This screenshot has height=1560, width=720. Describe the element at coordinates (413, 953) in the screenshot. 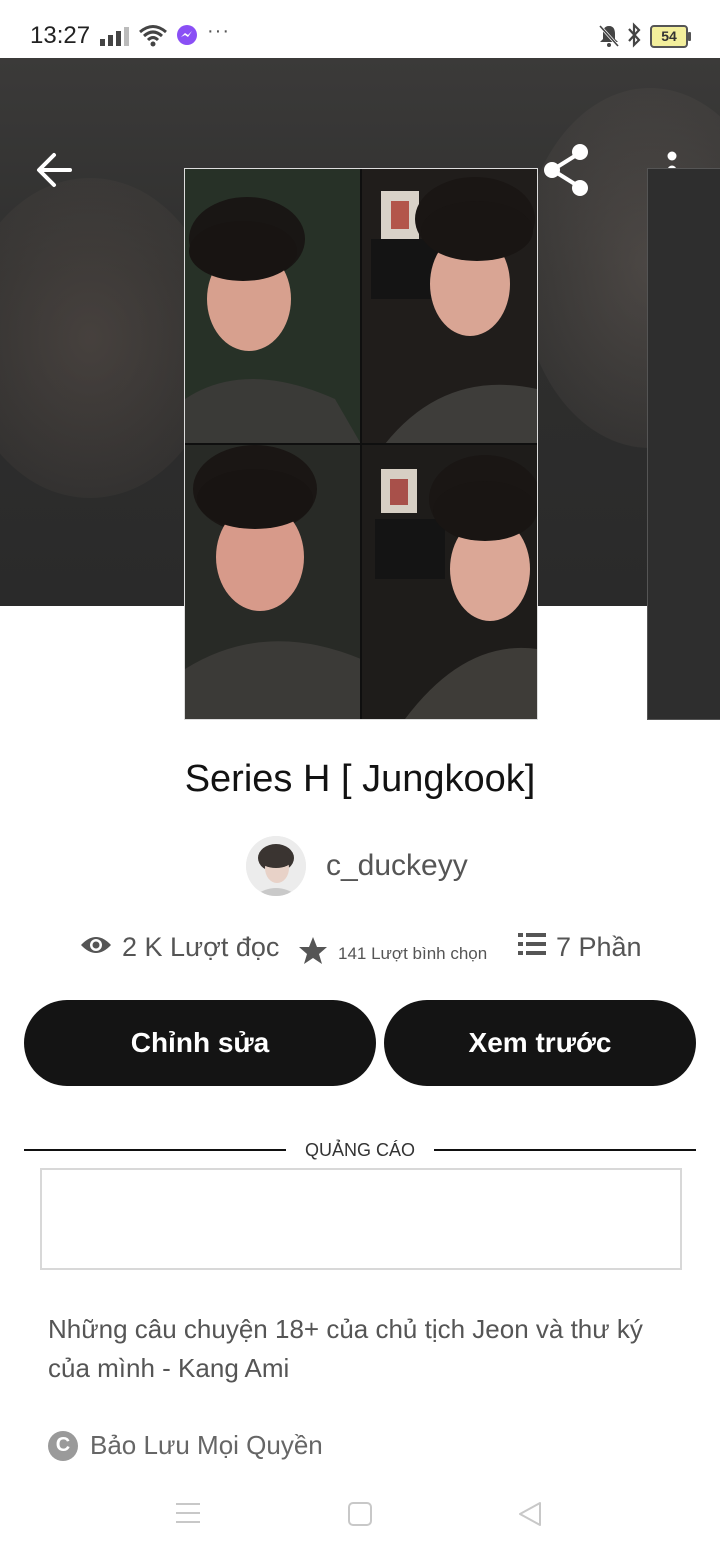

I see `votes-count: 141 Lượt bình chọn` at that location.